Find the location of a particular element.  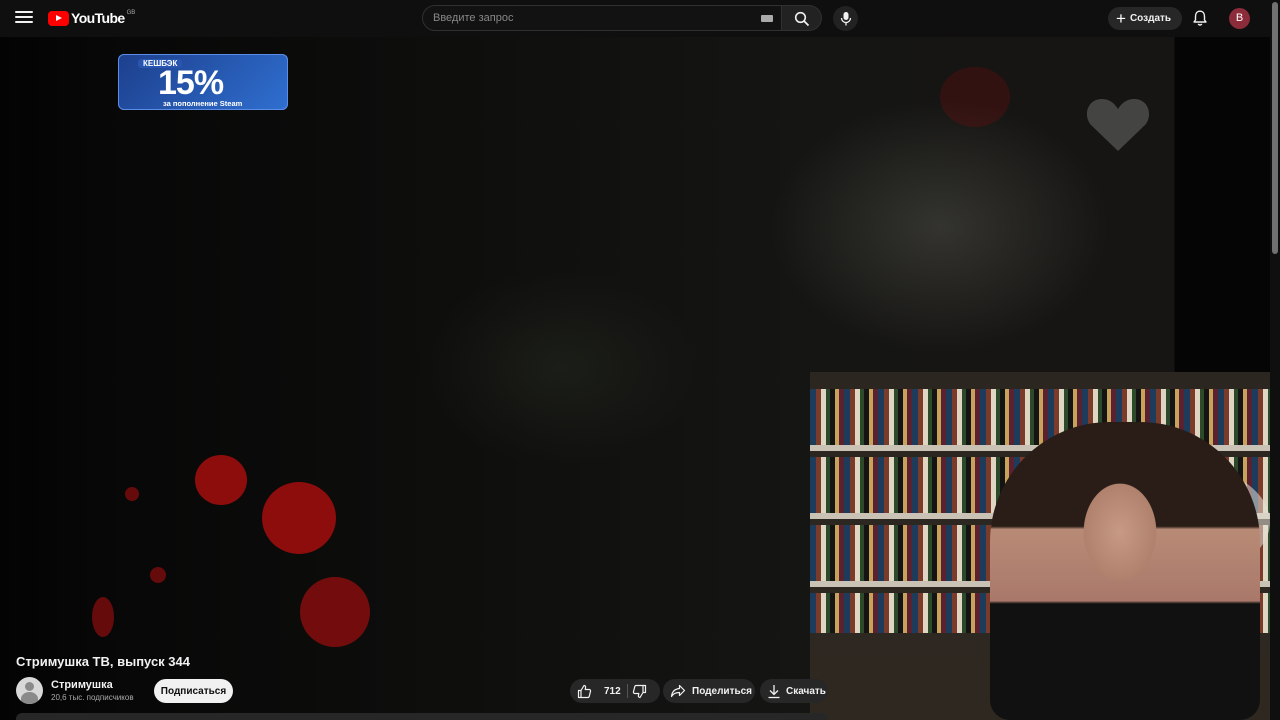

share-icon is located at coordinates (678, 691).